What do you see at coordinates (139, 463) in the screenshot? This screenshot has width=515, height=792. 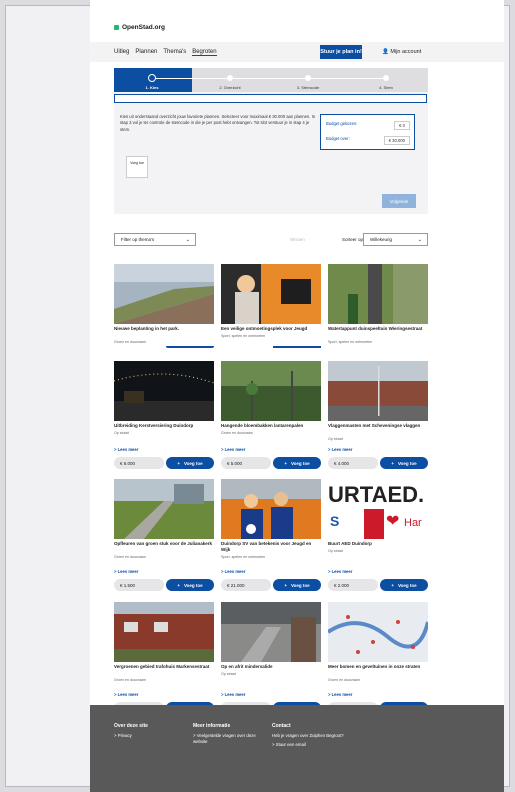 I see `plan-price: € 6.000` at bounding box center [139, 463].